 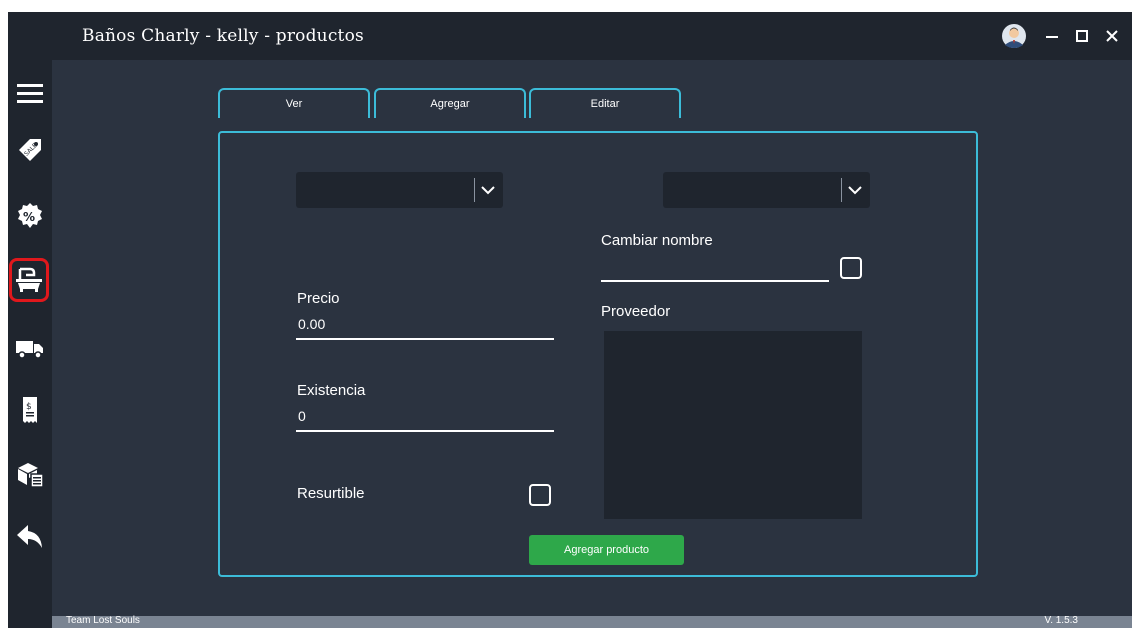 I want to click on discount-badge-icon: %, so click(x=30, y=216).